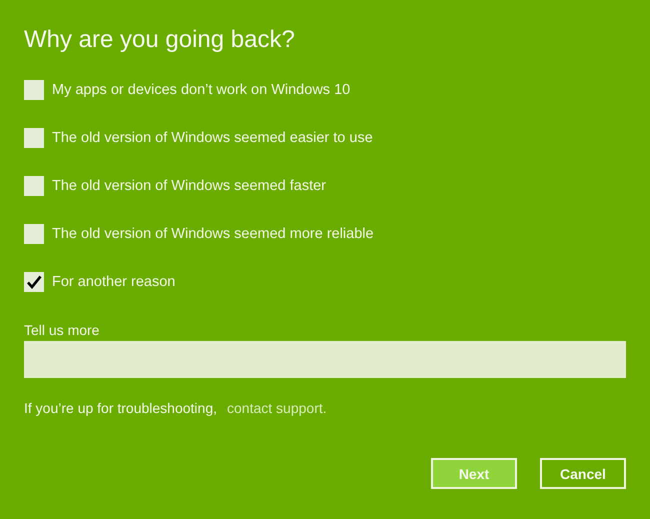 This screenshot has height=519, width=650. Describe the element at coordinates (213, 234) in the screenshot. I see `checkbox-label: The old version of Windows seemed more reliable` at that location.